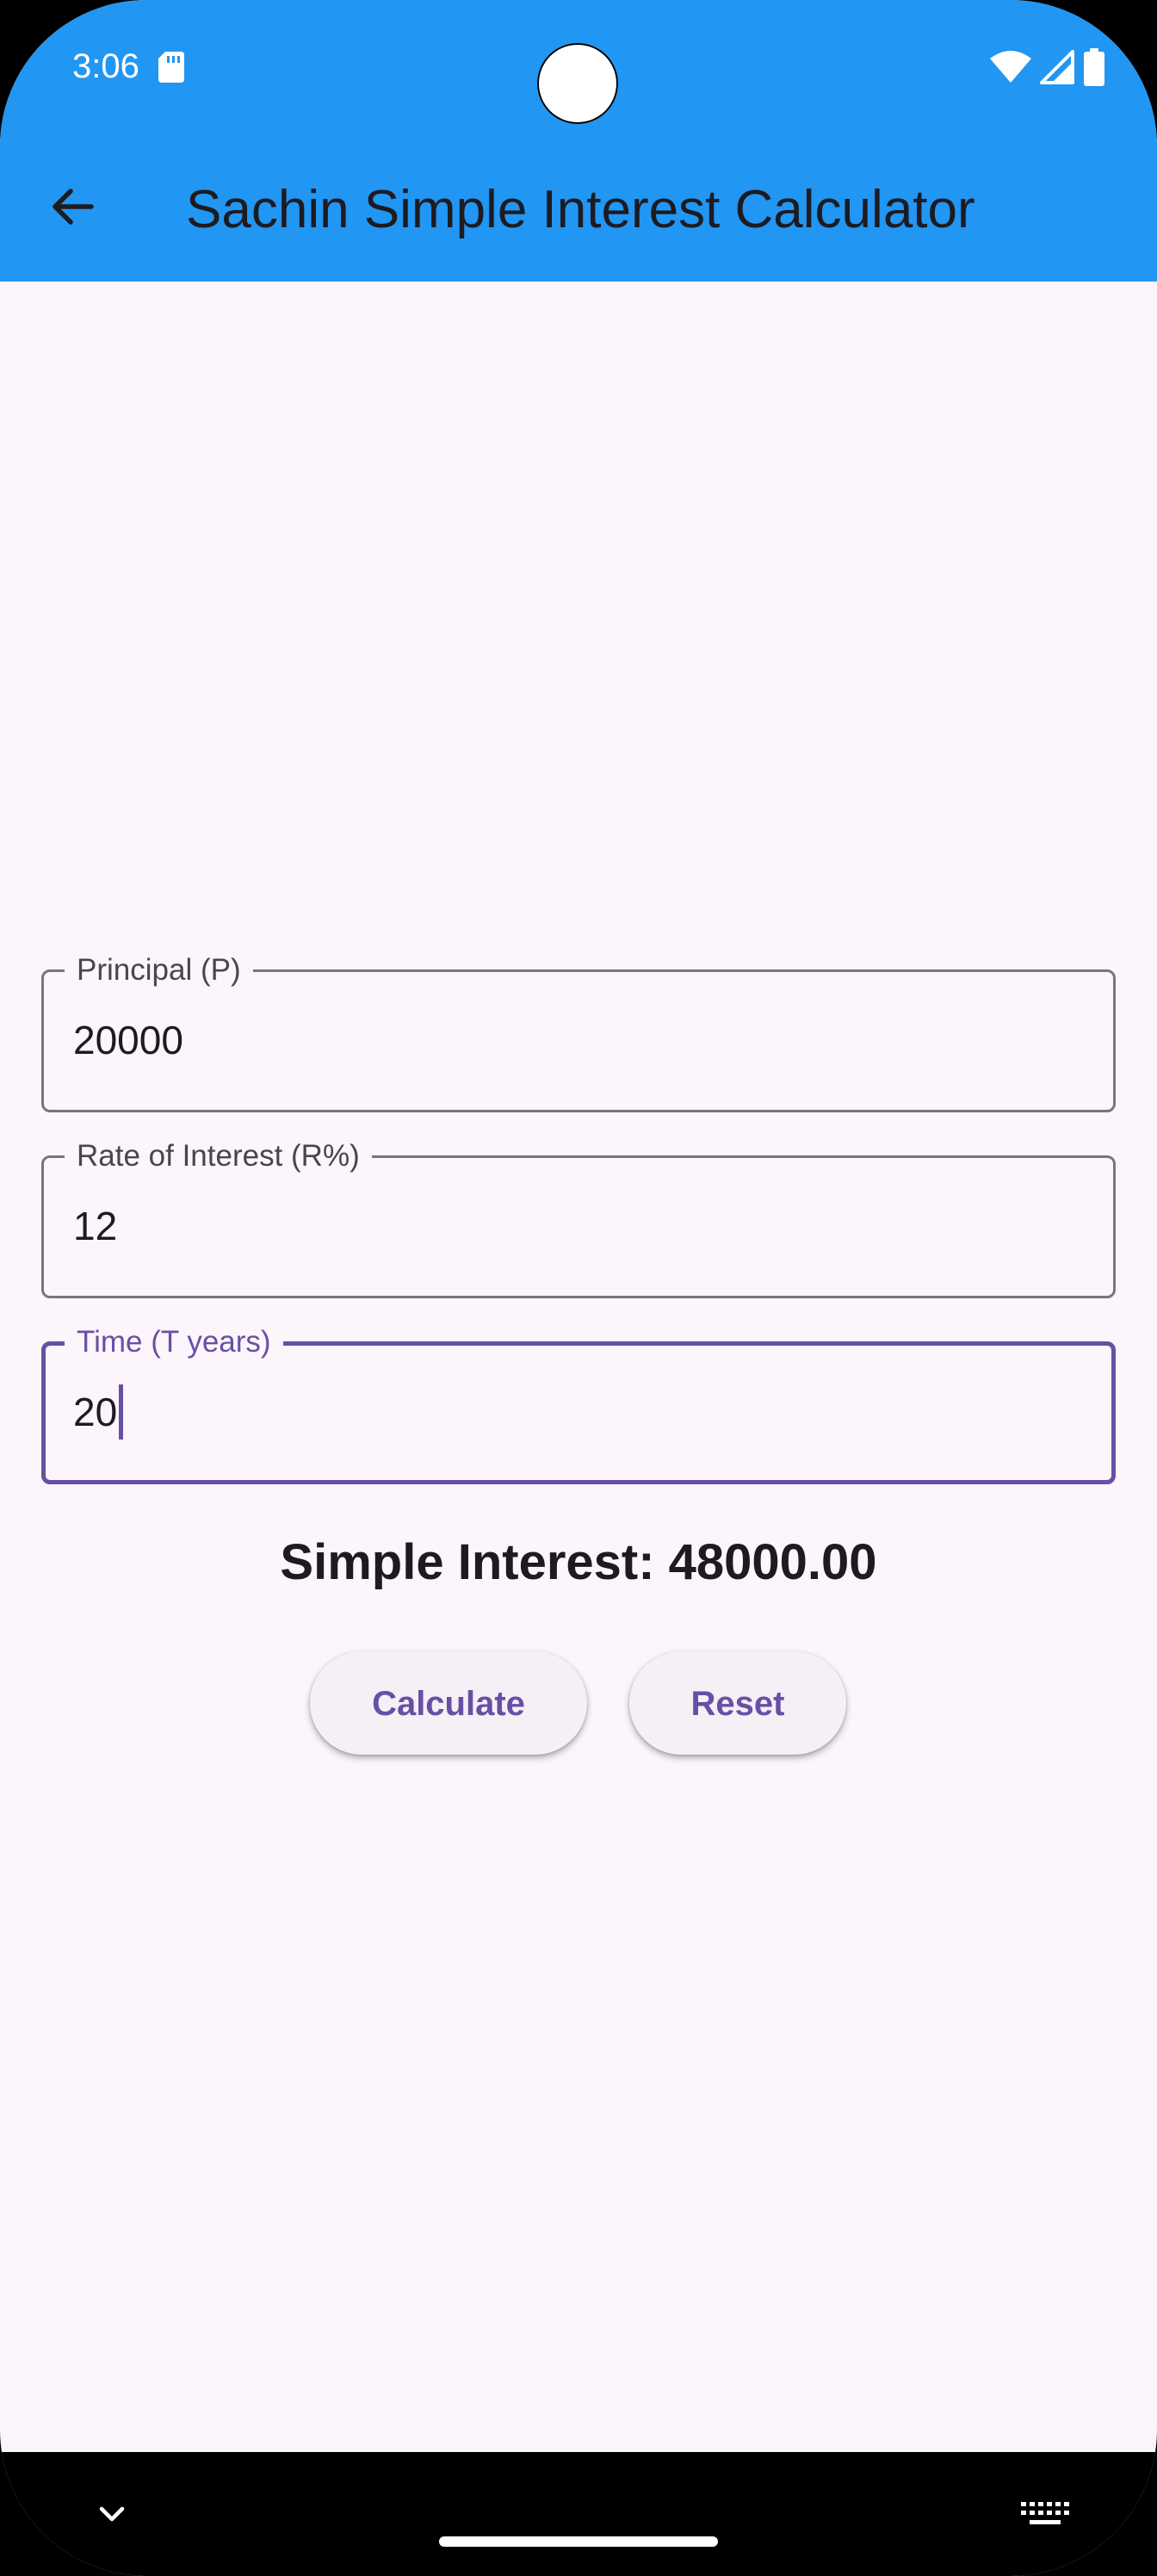 The width and height of the screenshot is (1157, 2576). I want to click on text-cursor, so click(122, 1412).